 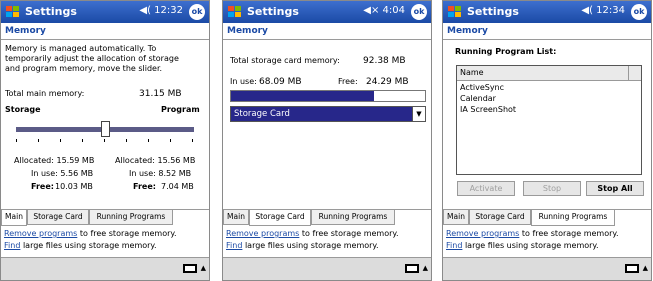 What do you see at coordinates (327, 12) in the screenshot?
I see `title-bar: Settings ◀× 4:04 ok` at bounding box center [327, 12].